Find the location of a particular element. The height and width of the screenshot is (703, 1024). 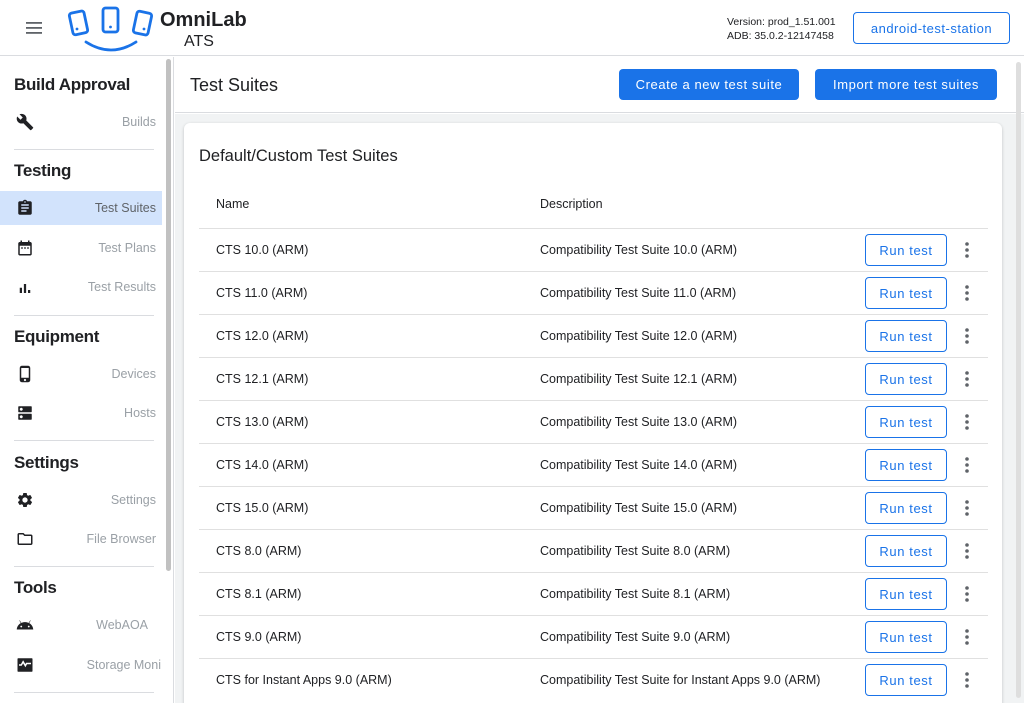

suite-name: CTS 9.0 (ARM) is located at coordinates (259, 637).